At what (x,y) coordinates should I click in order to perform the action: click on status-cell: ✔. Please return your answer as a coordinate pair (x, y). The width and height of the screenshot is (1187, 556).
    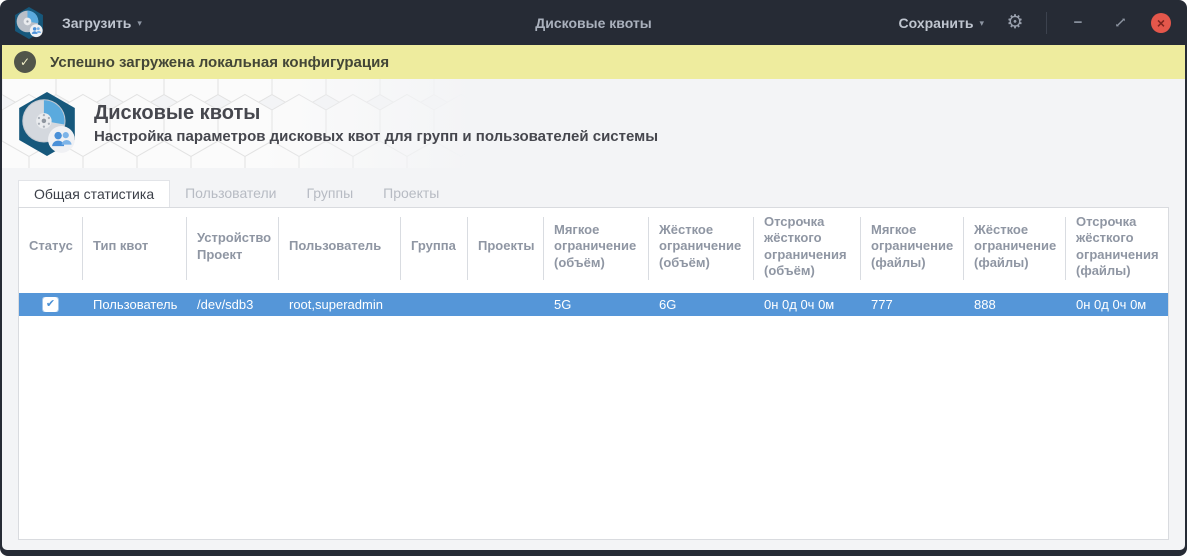
    Looking at the image, I should click on (51, 304).